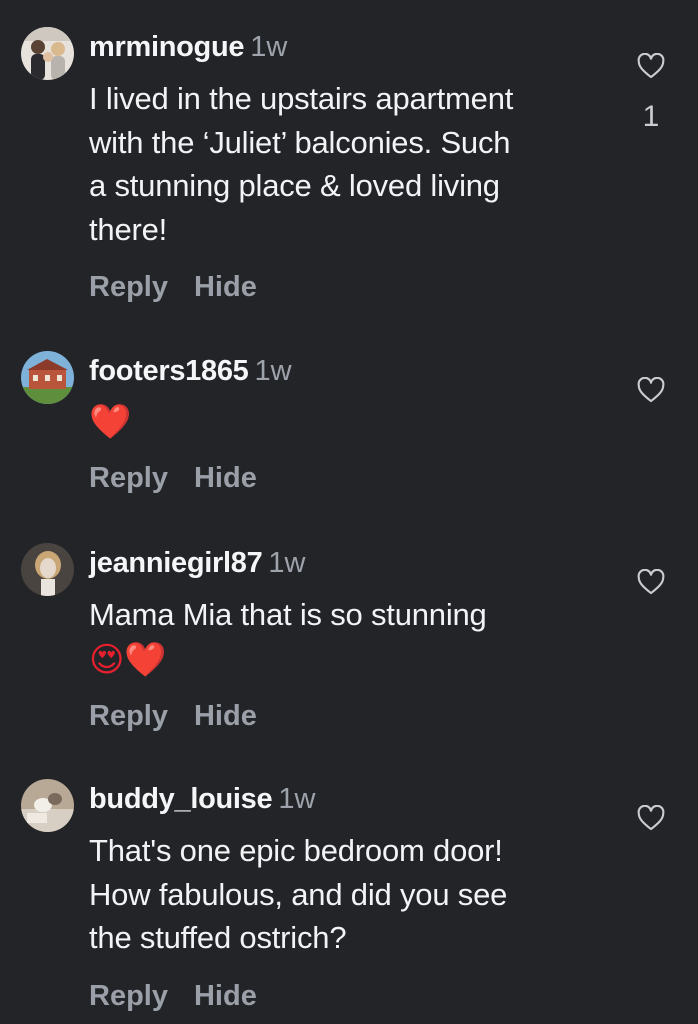  Describe the element at coordinates (176, 563) in the screenshot. I see `comment-username: jeanniegirl87` at that location.